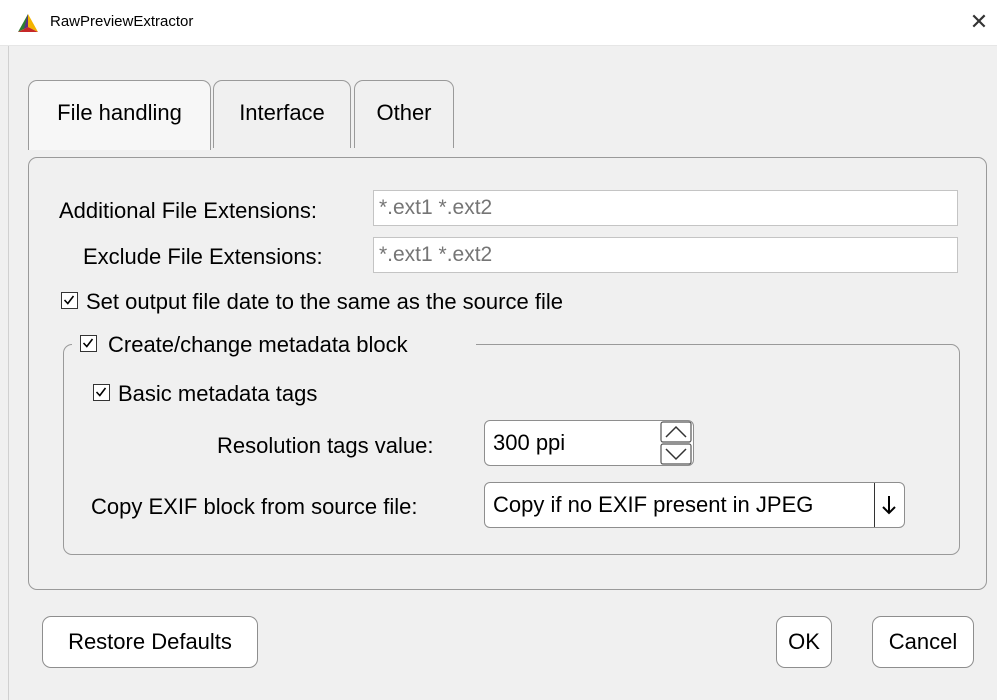 The width and height of the screenshot is (997, 700). What do you see at coordinates (203, 256) in the screenshot?
I see `exclude-ext-label: Exclude File Extensions:` at bounding box center [203, 256].